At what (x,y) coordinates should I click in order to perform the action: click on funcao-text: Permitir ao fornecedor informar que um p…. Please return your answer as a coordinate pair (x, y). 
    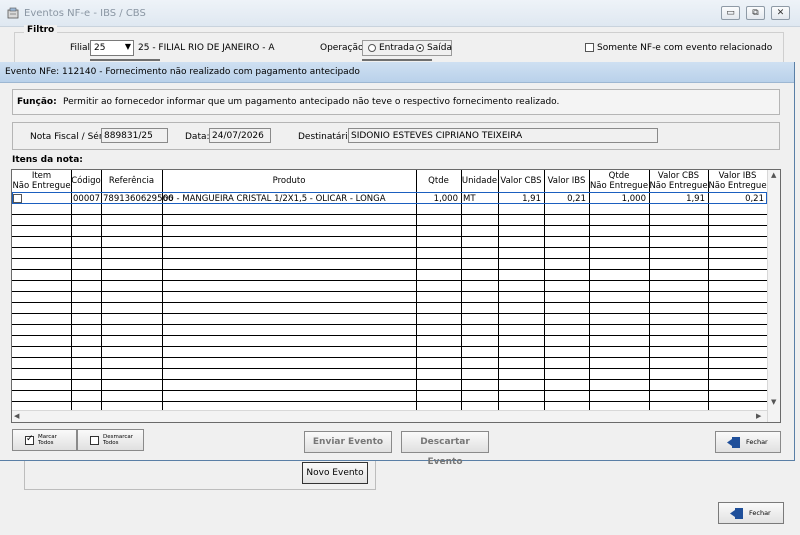
    Looking at the image, I should click on (311, 102).